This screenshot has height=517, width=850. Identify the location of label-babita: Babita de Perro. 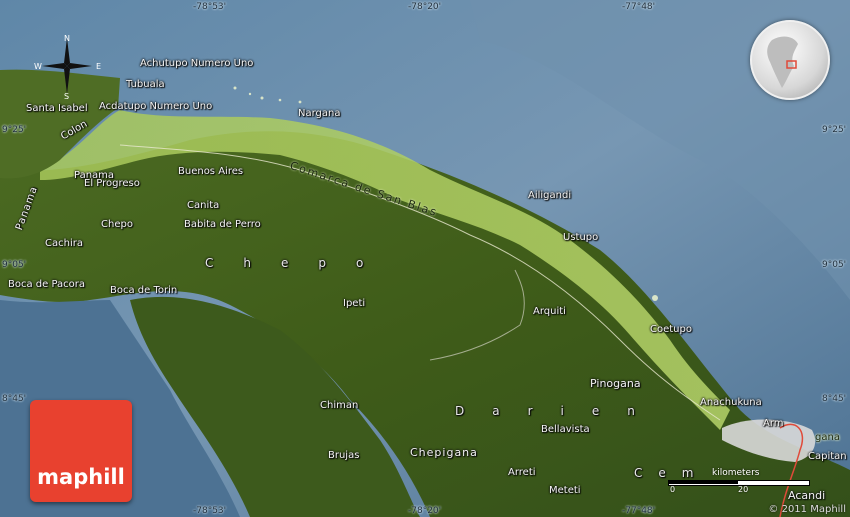
(222, 224).